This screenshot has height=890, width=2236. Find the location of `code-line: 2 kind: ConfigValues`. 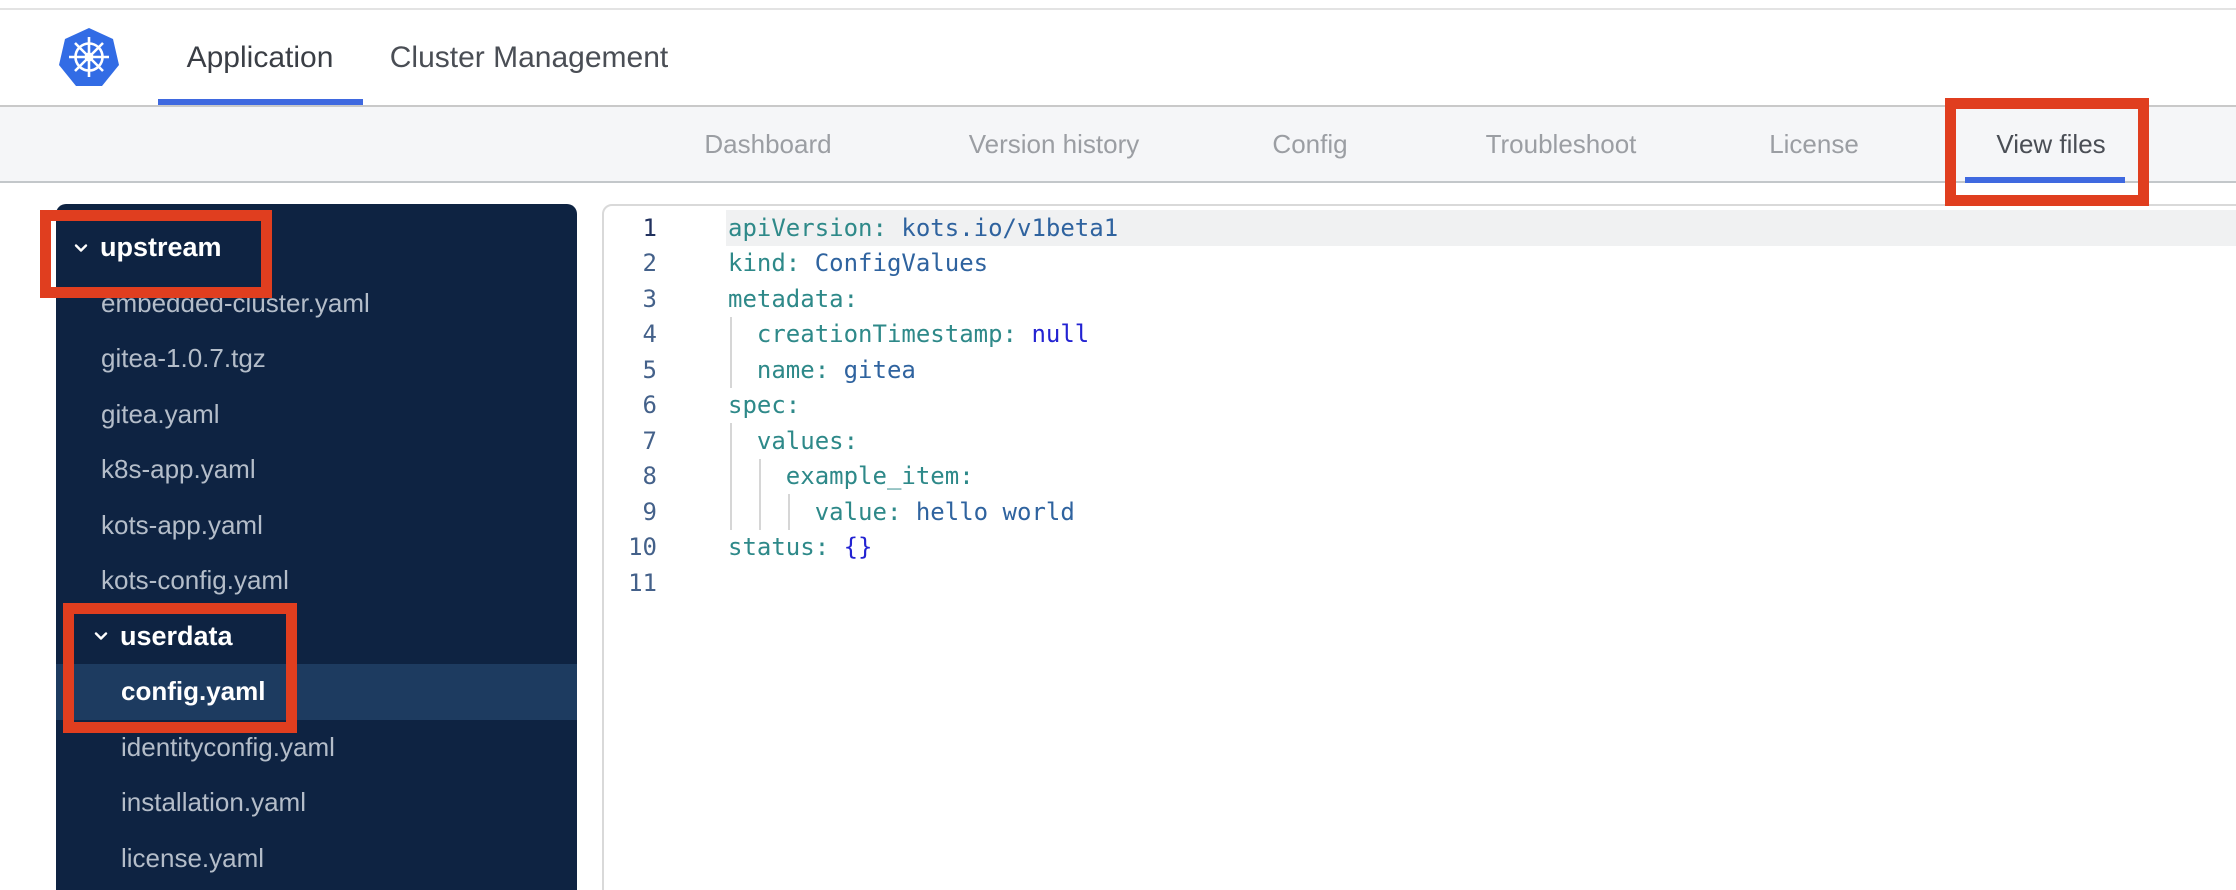

code-line: 2 kind: ConfigValues is located at coordinates (1420, 264).